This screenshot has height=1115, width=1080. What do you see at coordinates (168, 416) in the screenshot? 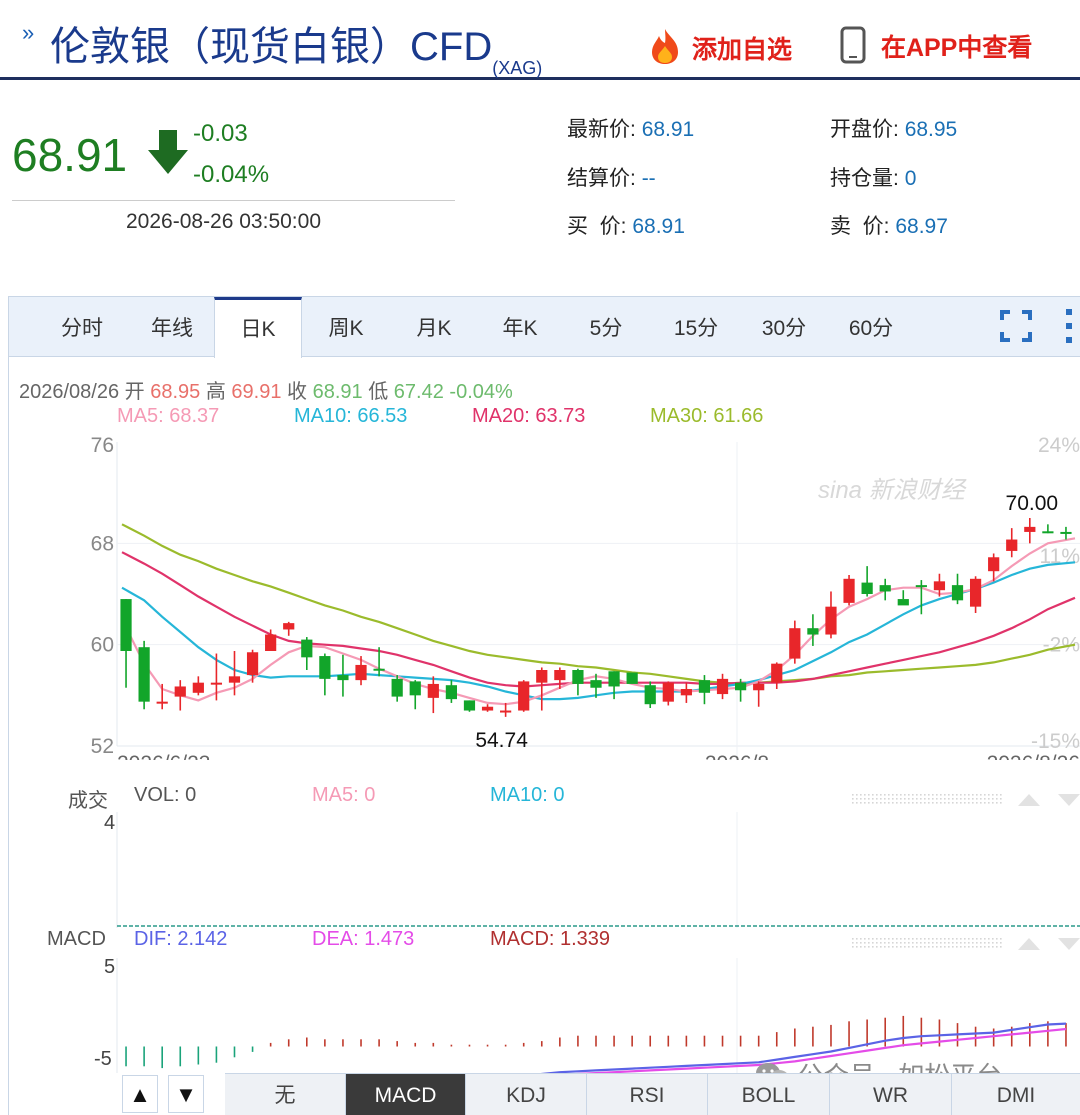
I see `ma5-legend: MA5: 68.37` at bounding box center [168, 416].